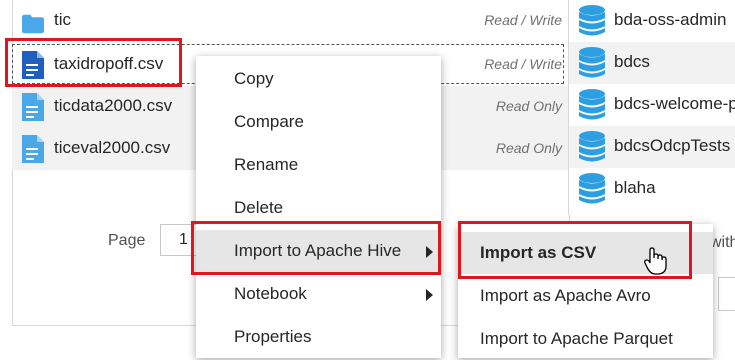  I want to click on highlight-box-file, so click(93, 62).